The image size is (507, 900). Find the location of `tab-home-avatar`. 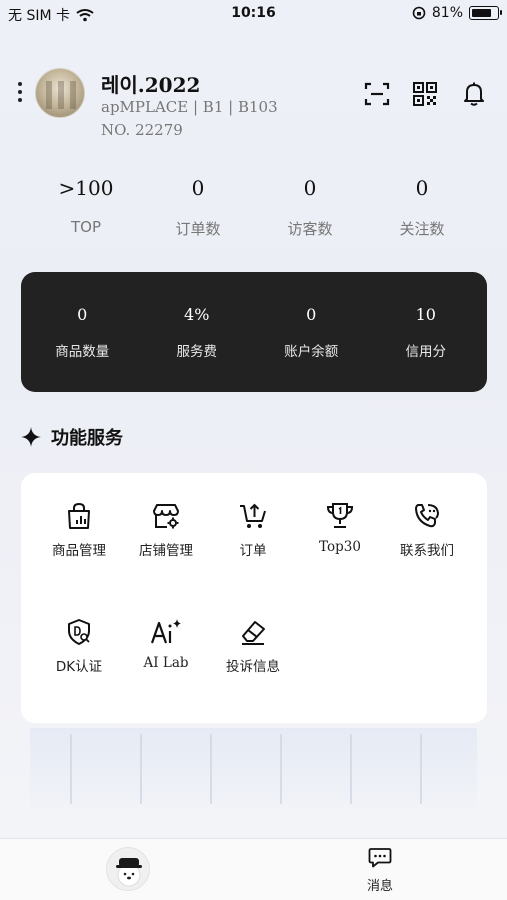

tab-home-avatar is located at coordinates (128, 869).